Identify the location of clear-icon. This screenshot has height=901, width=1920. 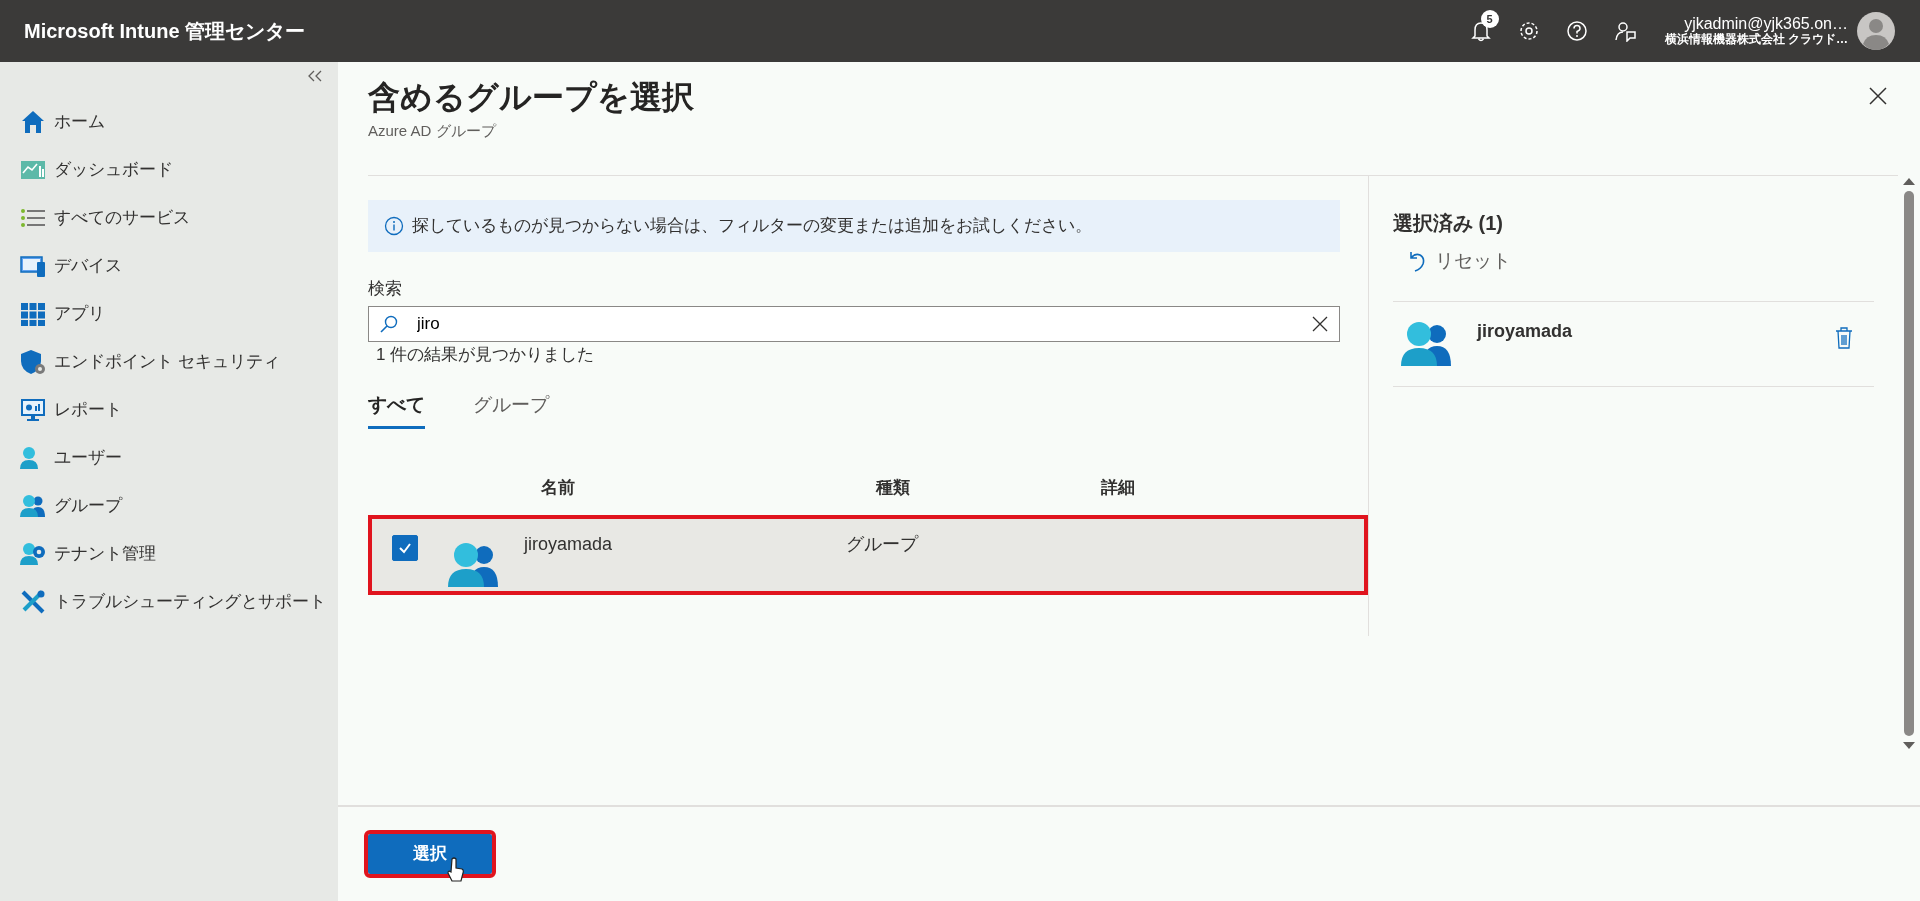
(1320, 323).